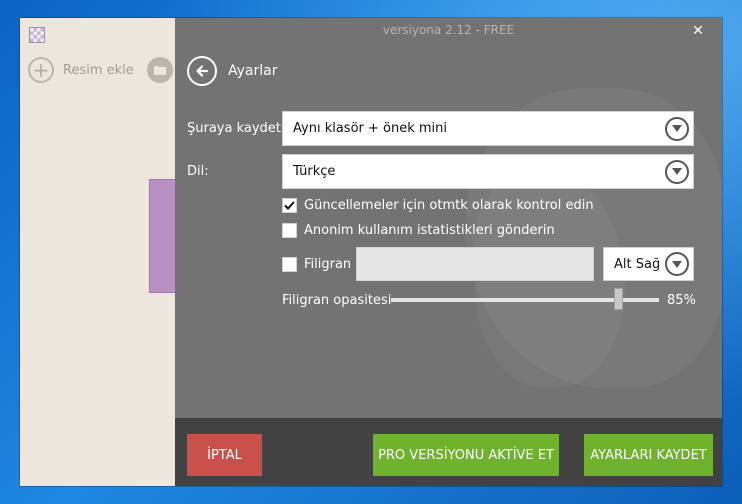 Image resolution: width=742 pixels, height=504 pixels. I want to click on checkmark-icon, so click(289, 205).